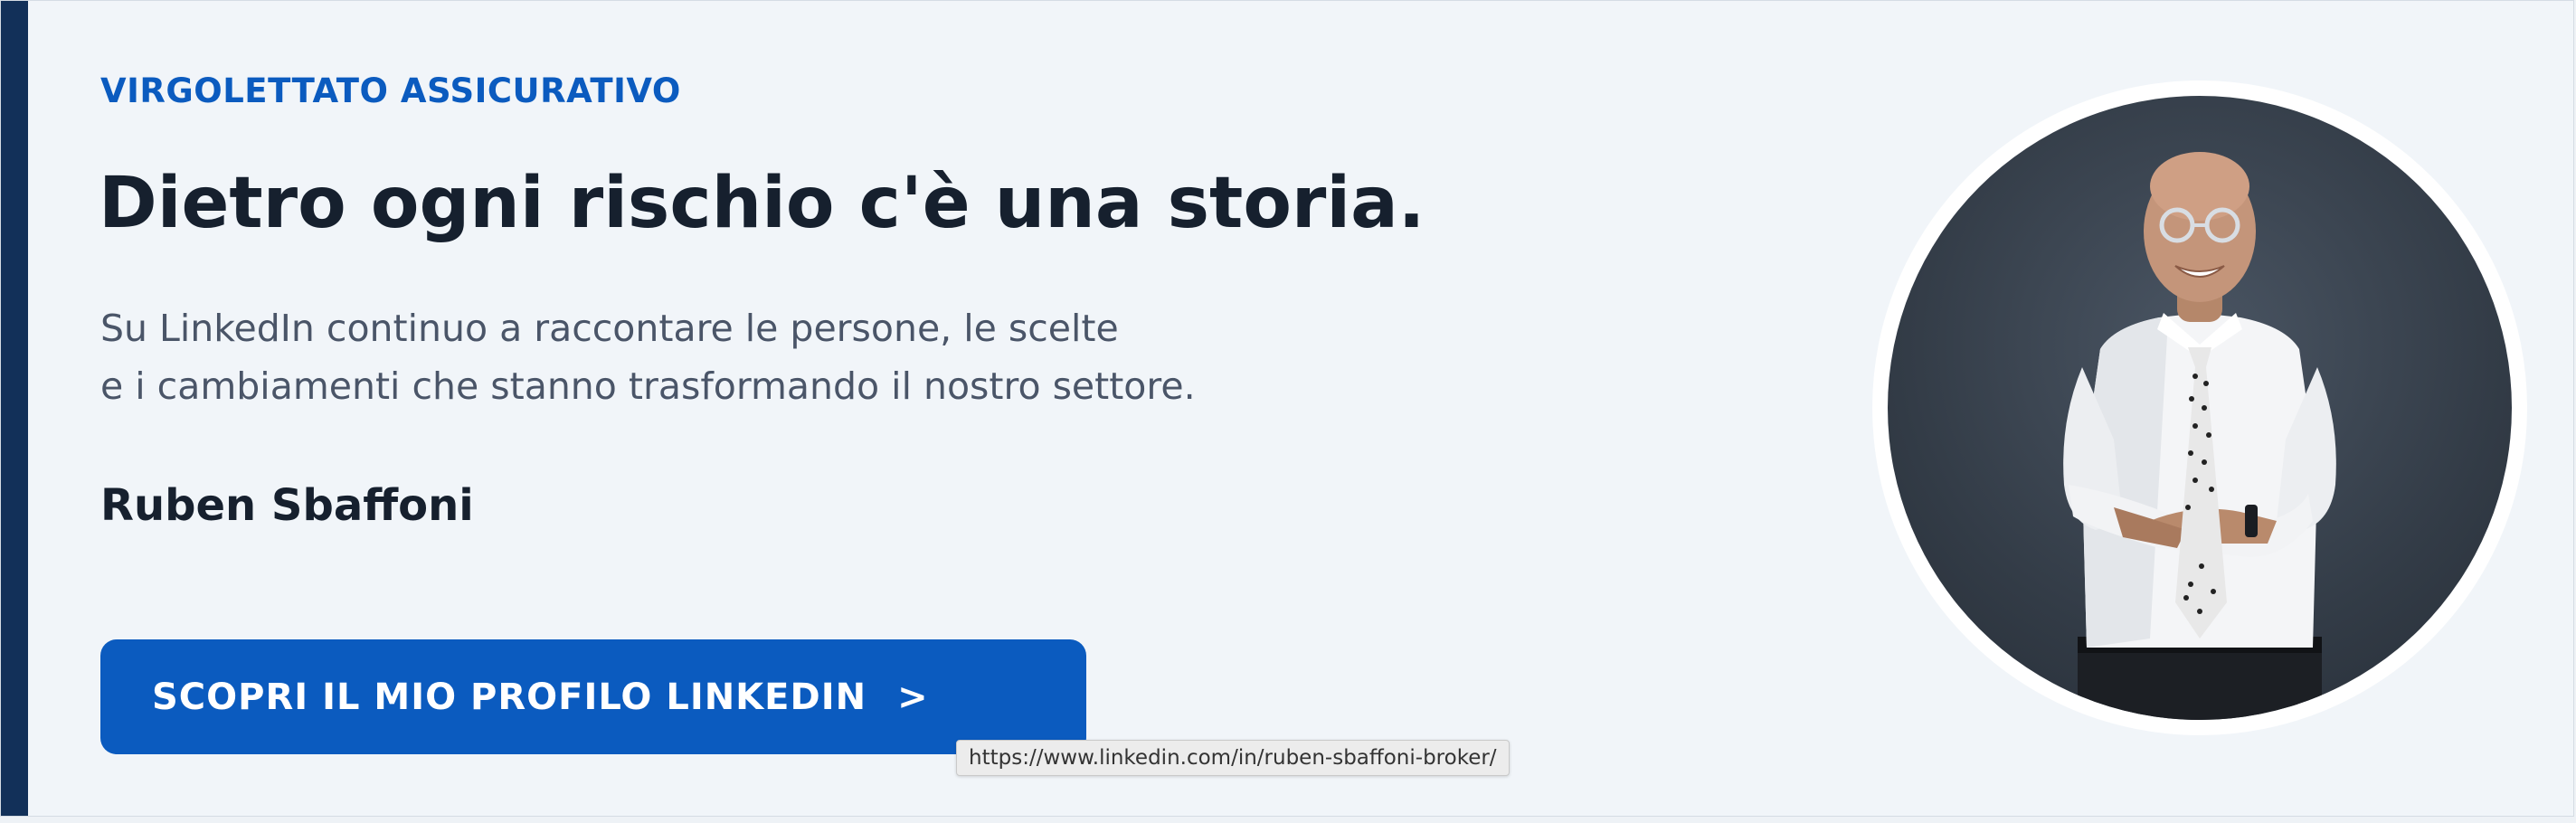  What do you see at coordinates (912, 697) in the screenshot?
I see `chevron-right-icon: >` at bounding box center [912, 697].